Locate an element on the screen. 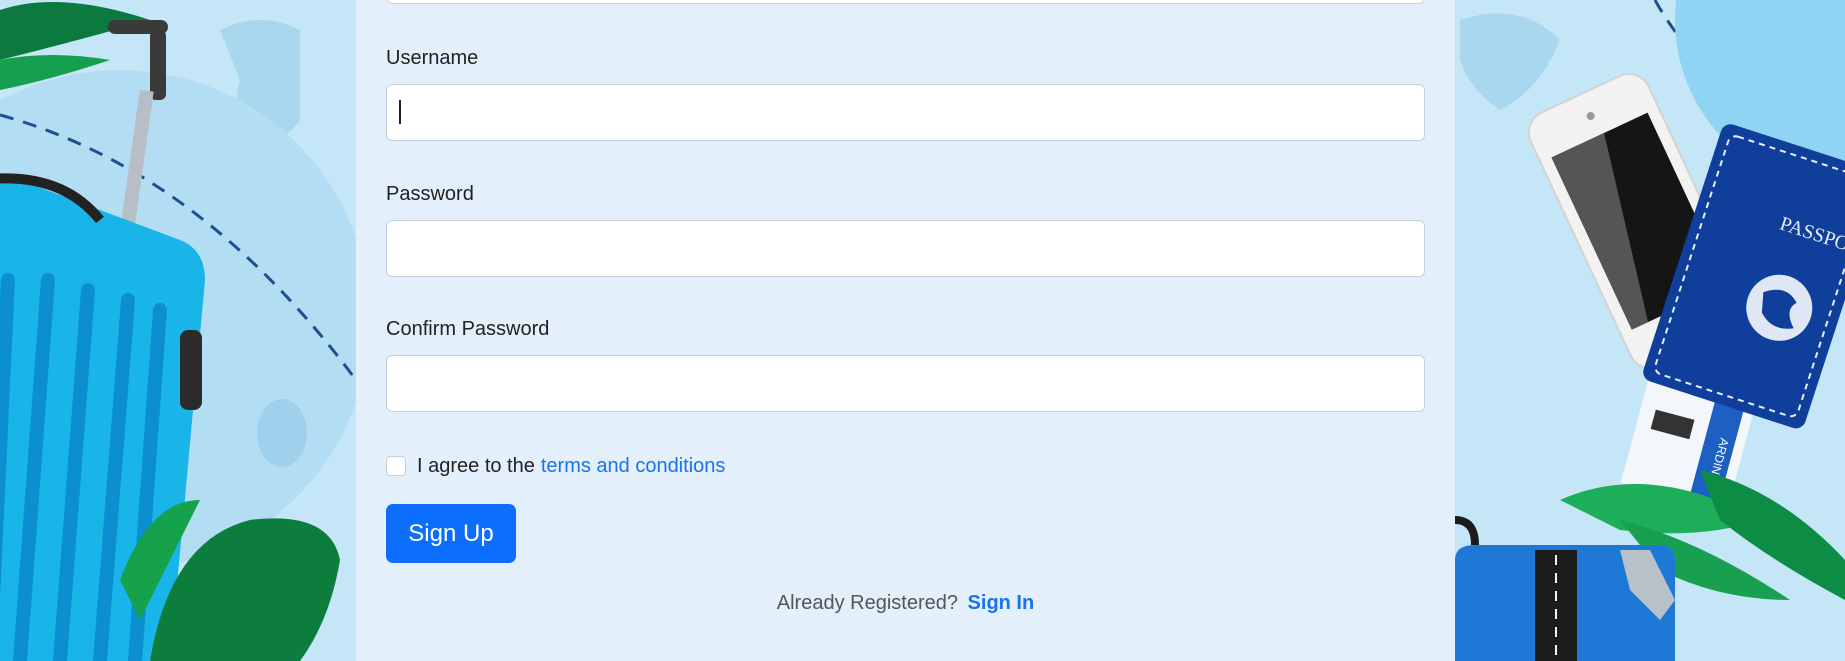 The image size is (1845, 661). sign-in-link: Sign In is located at coordinates (1001, 603).